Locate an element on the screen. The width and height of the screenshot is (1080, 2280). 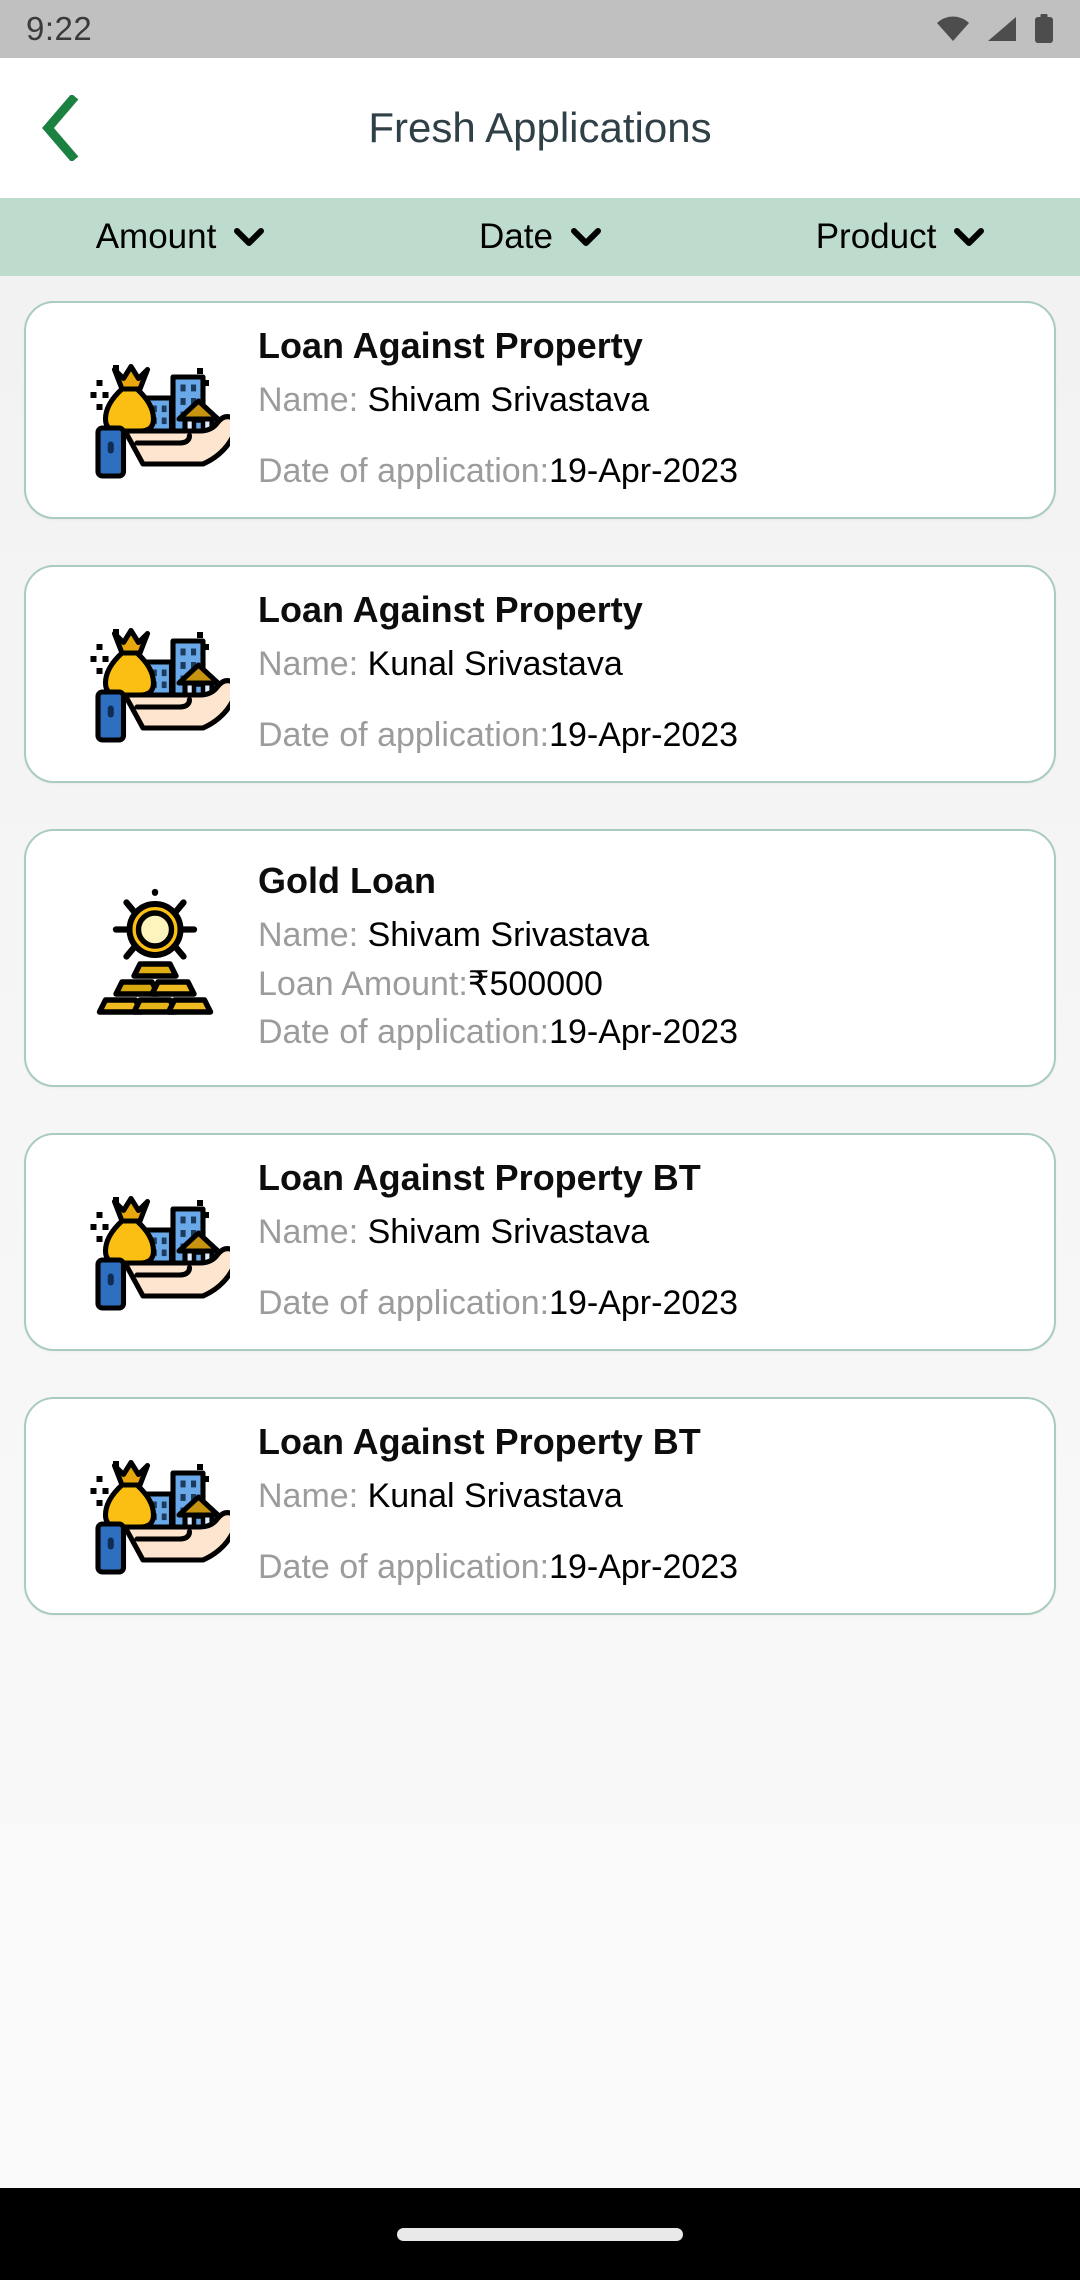
filter-amount-label: Amount is located at coordinates (156, 236).